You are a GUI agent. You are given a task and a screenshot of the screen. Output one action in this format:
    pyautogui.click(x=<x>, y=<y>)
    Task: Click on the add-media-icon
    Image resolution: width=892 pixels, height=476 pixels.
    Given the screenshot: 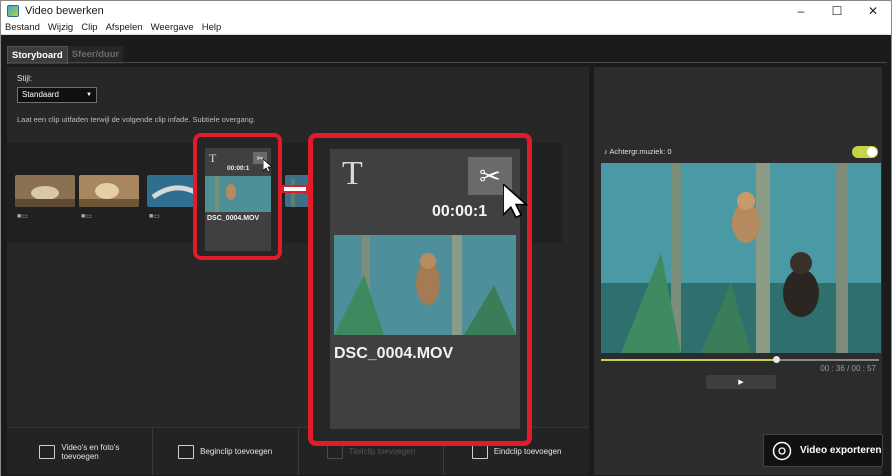 What is the action you would take?
    pyautogui.click(x=47, y=451)
    